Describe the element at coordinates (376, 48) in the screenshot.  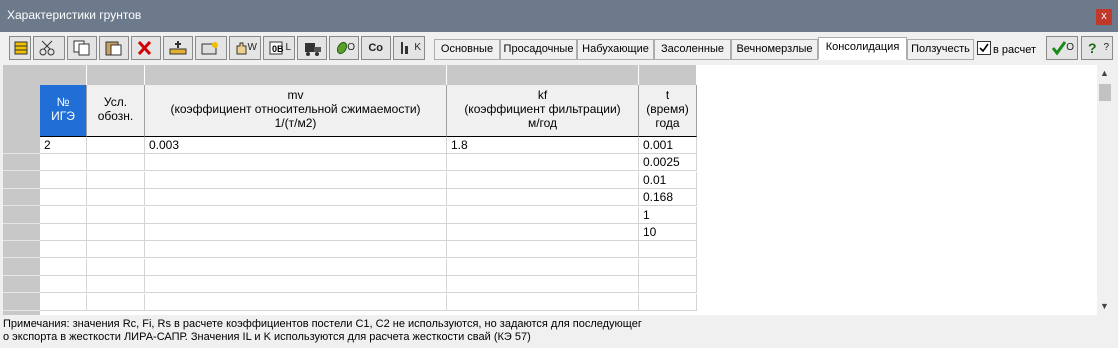
I see `co-button: Cо` at that location.